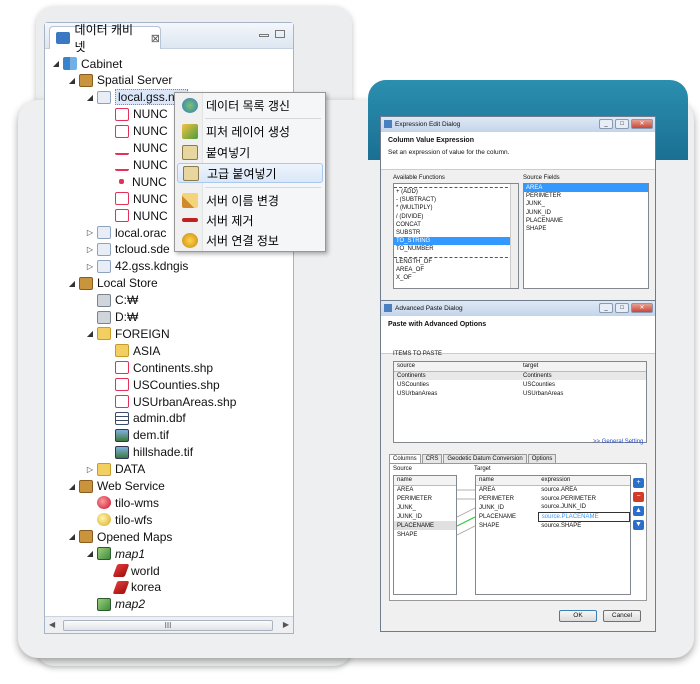  What do you see at coordinates (586, 196) in the screenshot?
I see `source-field-item: PERIMETER` at bounding box center [586, 196].